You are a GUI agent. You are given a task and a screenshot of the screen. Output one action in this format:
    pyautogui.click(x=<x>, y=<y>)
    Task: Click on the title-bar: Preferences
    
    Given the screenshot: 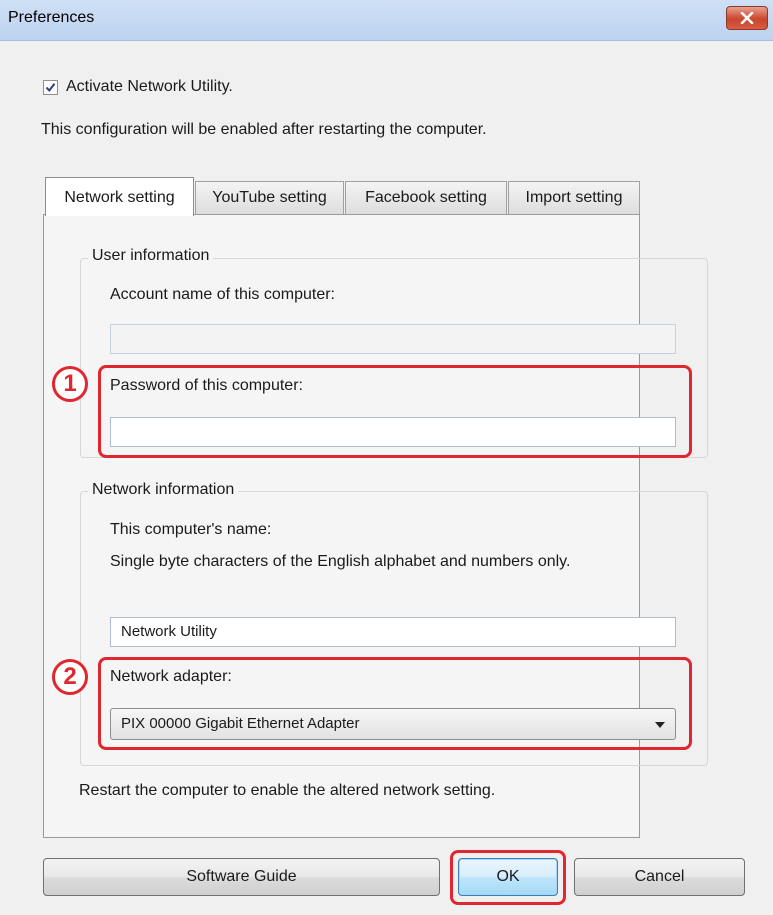 What is the action you would take?
    pyautogui.click(x=386, y=20)
    